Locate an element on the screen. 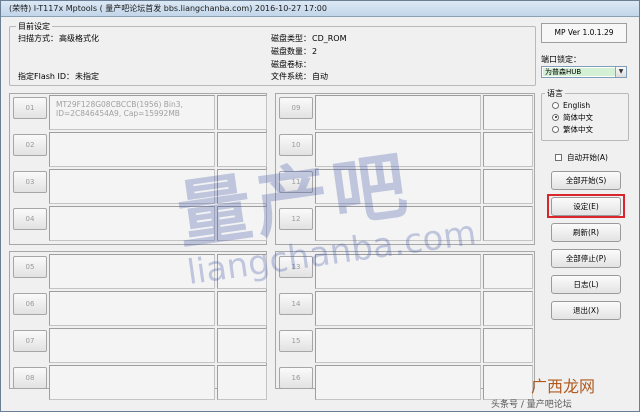 The height and width of the screenshot is (412, 640). slot-button: 09 is located at coordinates (296, 108).